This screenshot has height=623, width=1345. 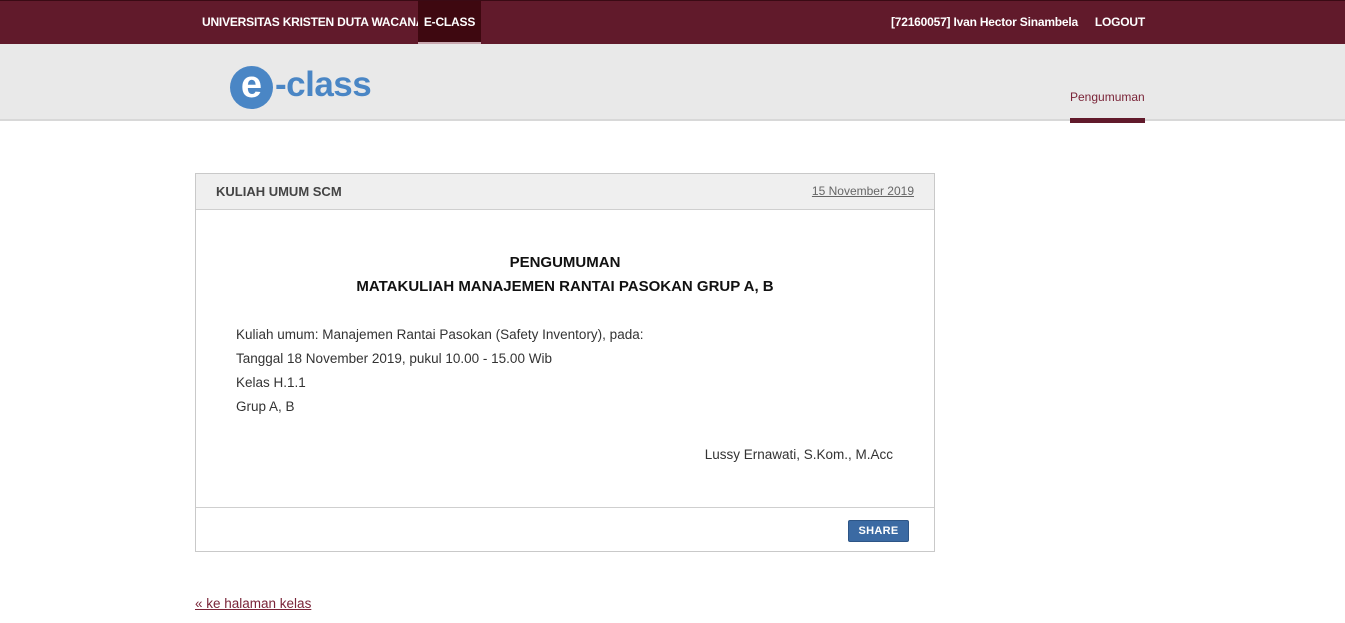 I want to click on back-to-class-link: « ke halaman kelas, so click(x=253, y=603).